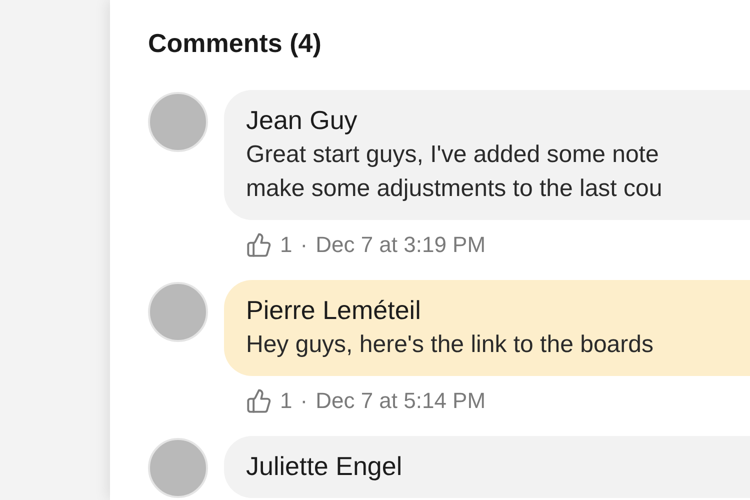 This screenshot has height=500, width=750. I want to click on comment-time: Dec 7 at 5:14 PM, so click(401, 401).